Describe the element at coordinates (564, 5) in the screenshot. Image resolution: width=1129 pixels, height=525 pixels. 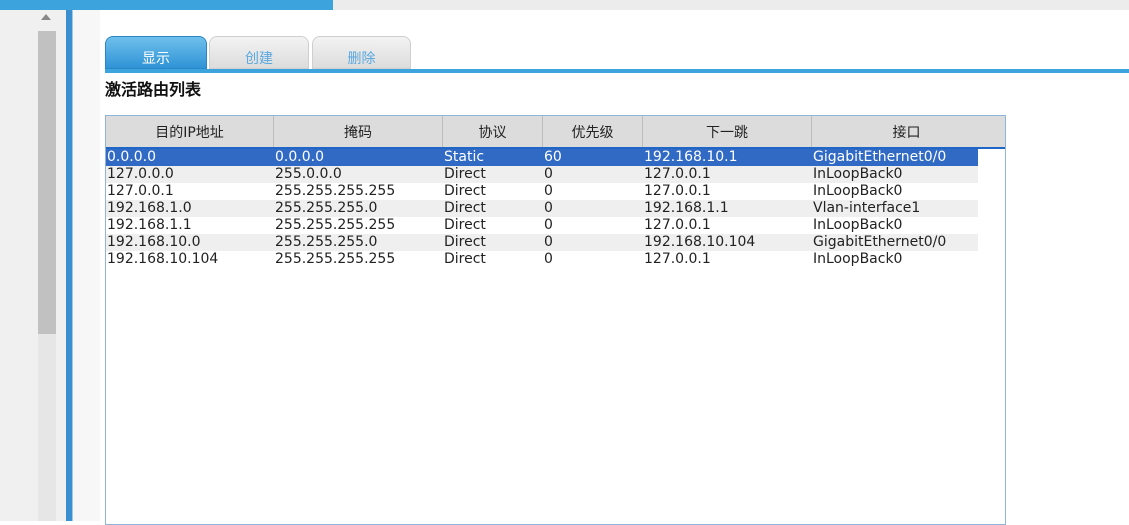
I see `top-progress-strip` at that location.